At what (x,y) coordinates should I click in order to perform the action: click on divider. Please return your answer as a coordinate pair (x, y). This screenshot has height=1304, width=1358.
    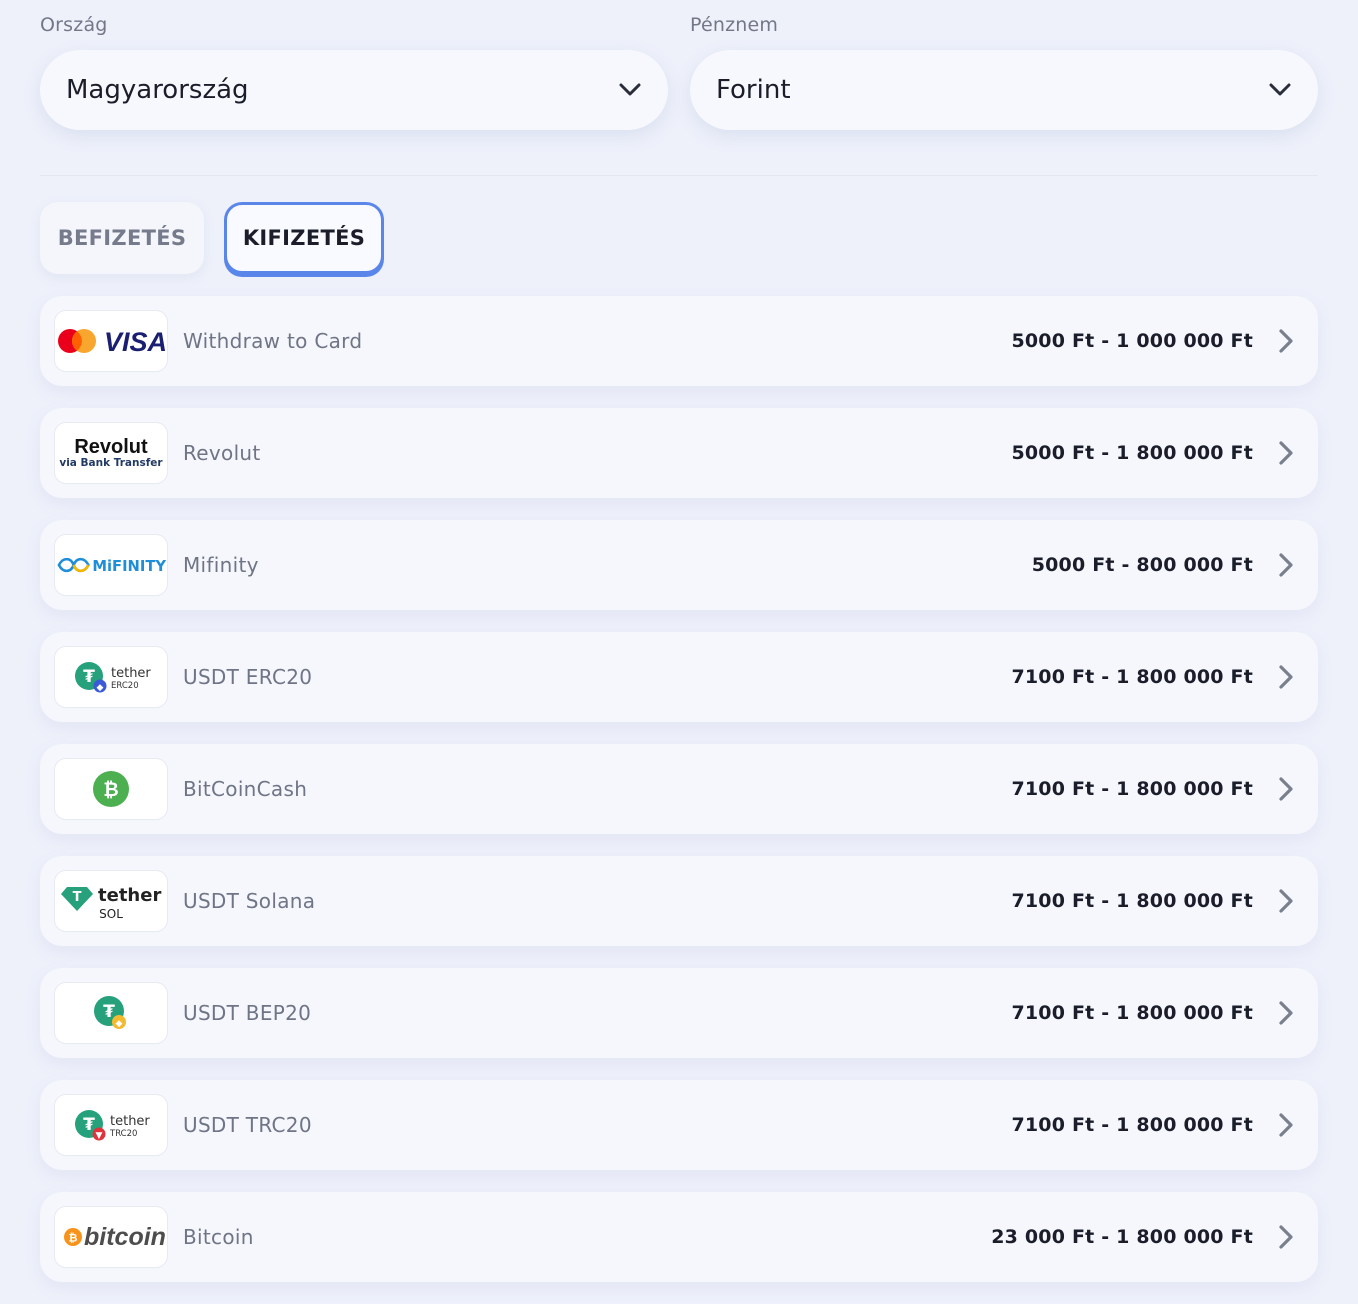
    Looking at the image, I should click on (679, 175).